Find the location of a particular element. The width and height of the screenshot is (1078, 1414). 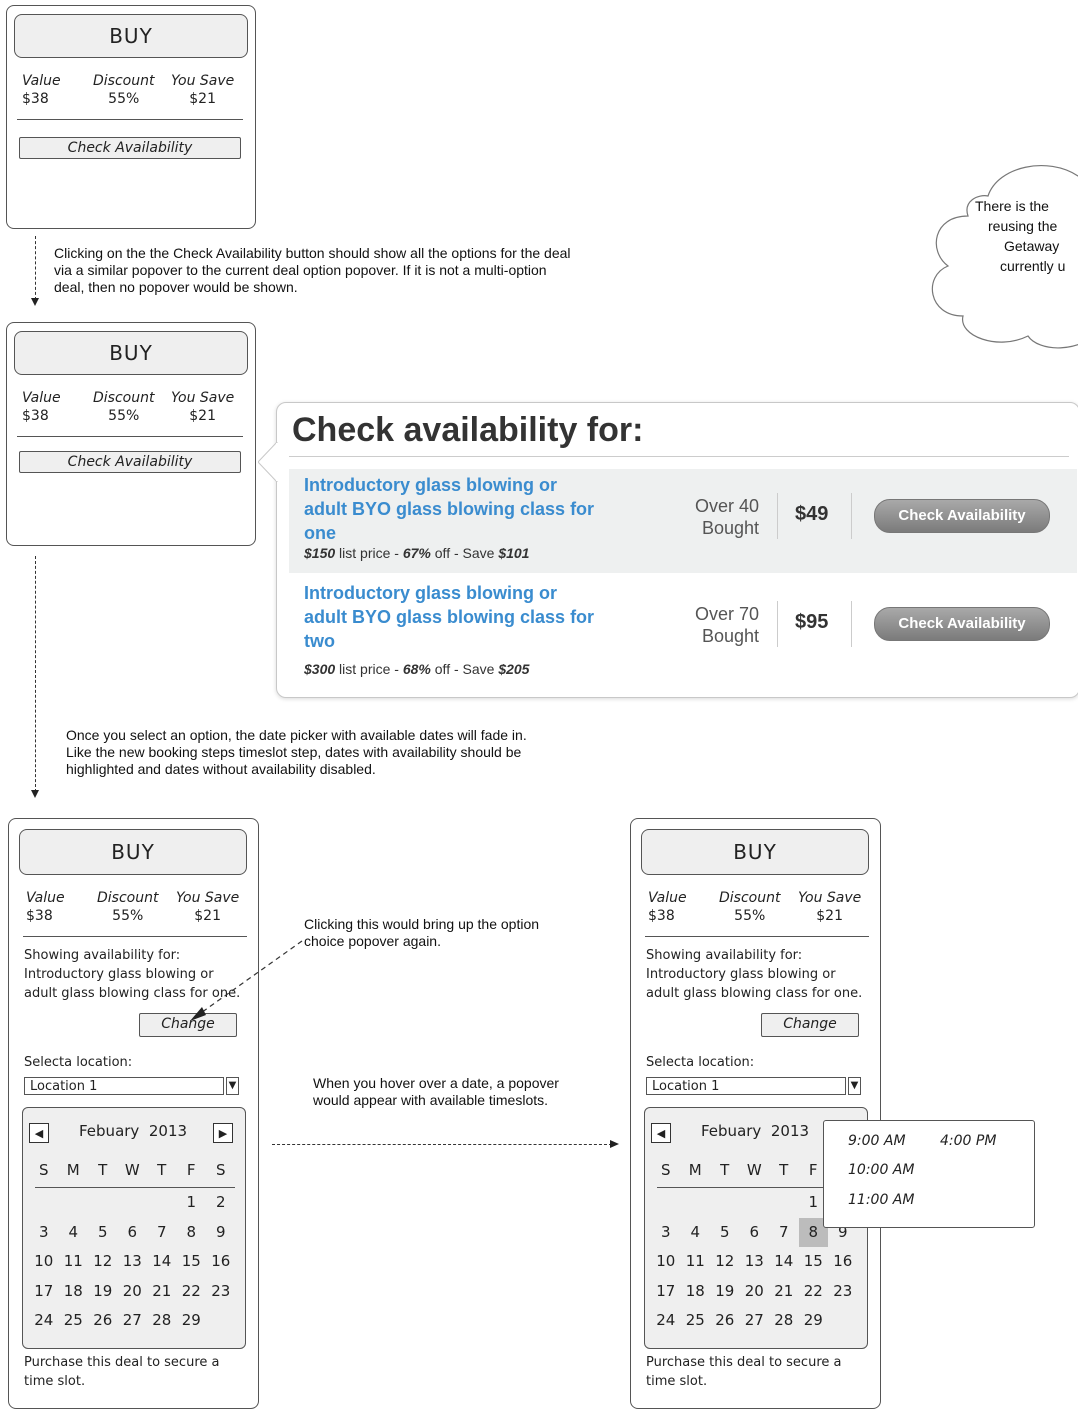

calendar-day: 8 is located at coordinates (192, 1233).